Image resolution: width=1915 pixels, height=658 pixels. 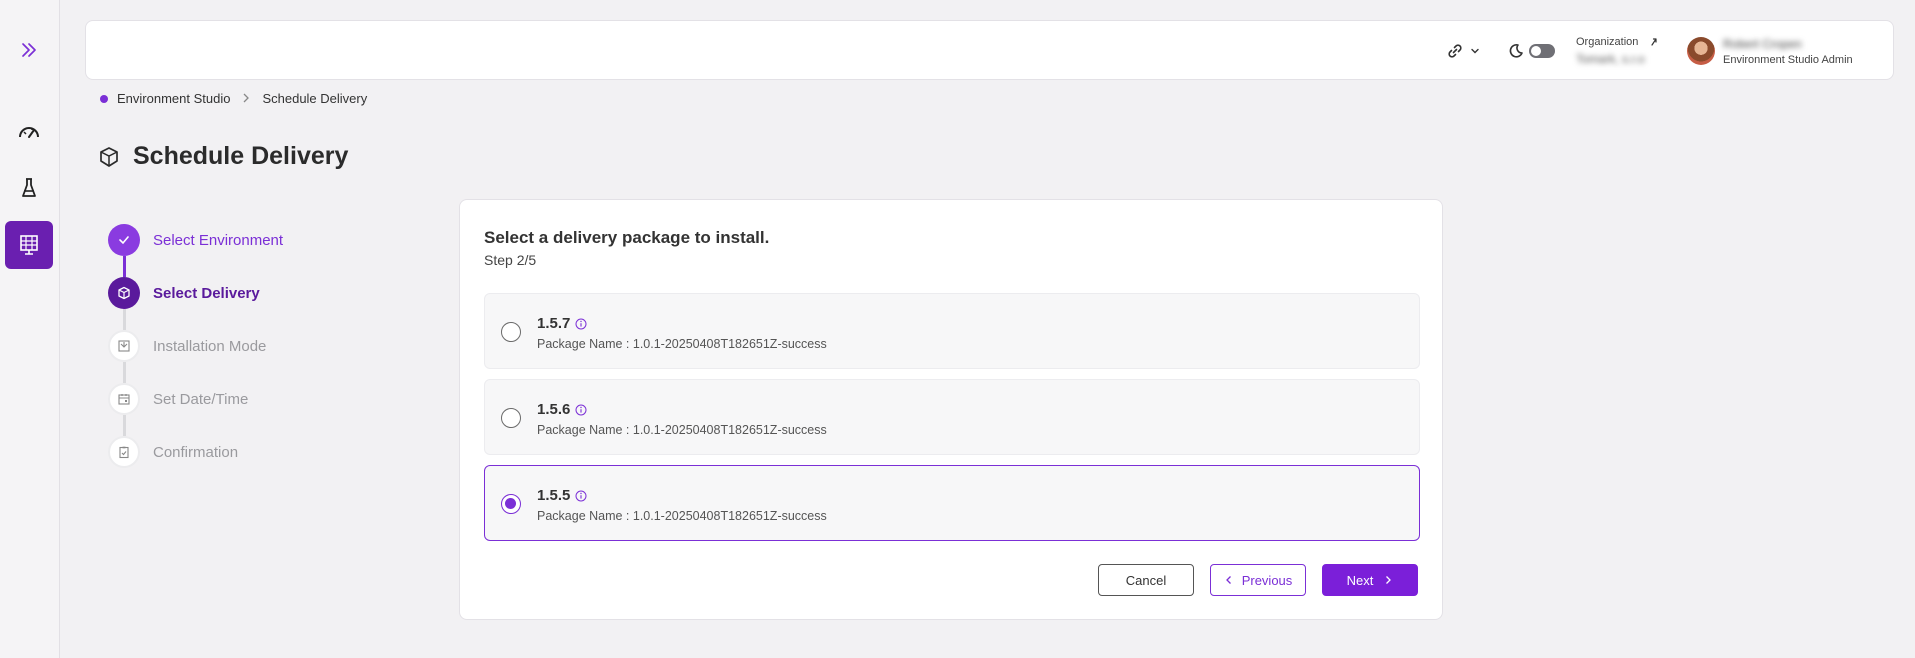 I want to click on next-button-label: Next, so click(x=1360, y=580).